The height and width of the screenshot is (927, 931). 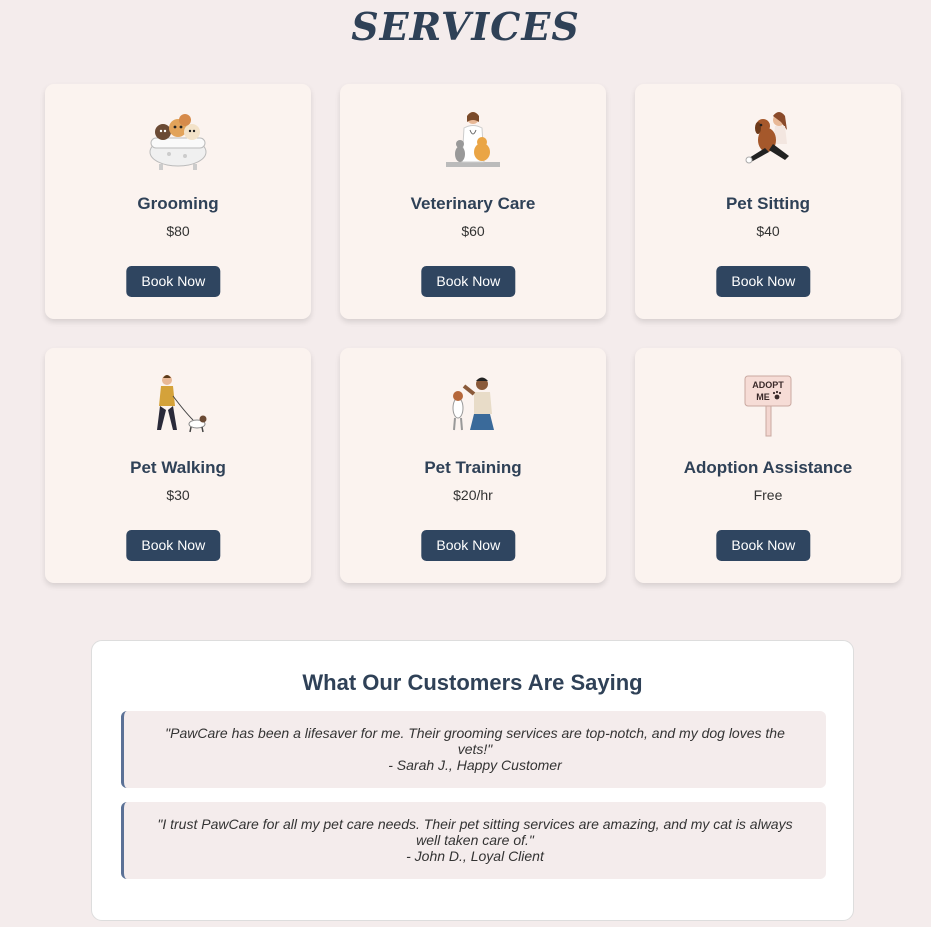 What do you see at coordinates (473, 495) in the screenshot?
I see `service-price: $20/hr` at bounding box center [473, 495].